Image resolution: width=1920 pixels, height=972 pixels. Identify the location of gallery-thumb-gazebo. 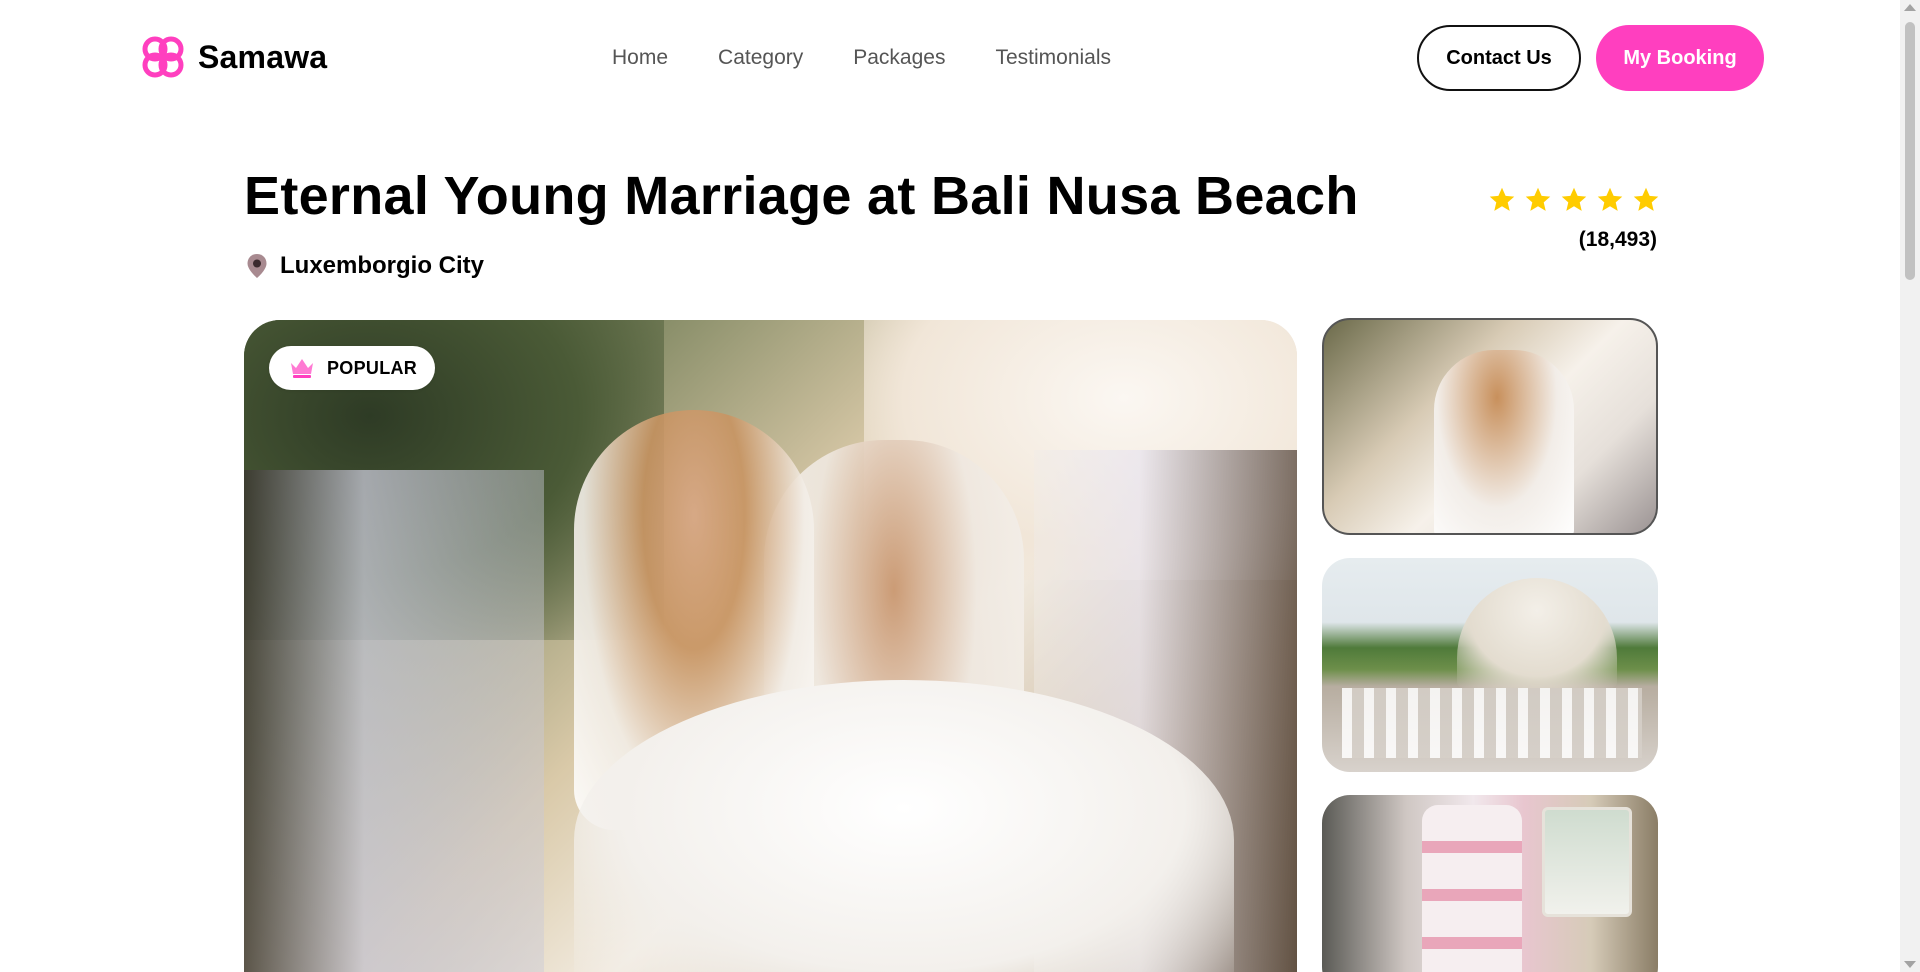
(1490, 665).